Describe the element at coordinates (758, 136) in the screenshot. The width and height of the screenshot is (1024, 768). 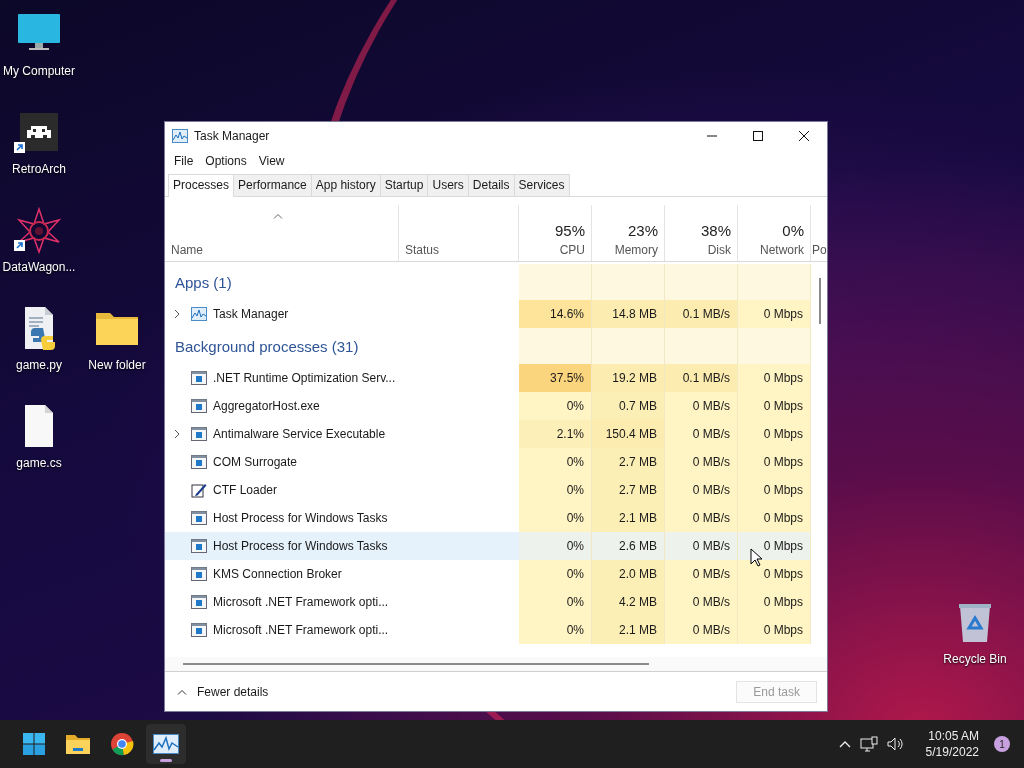
I see `maximize-icon` at that location.